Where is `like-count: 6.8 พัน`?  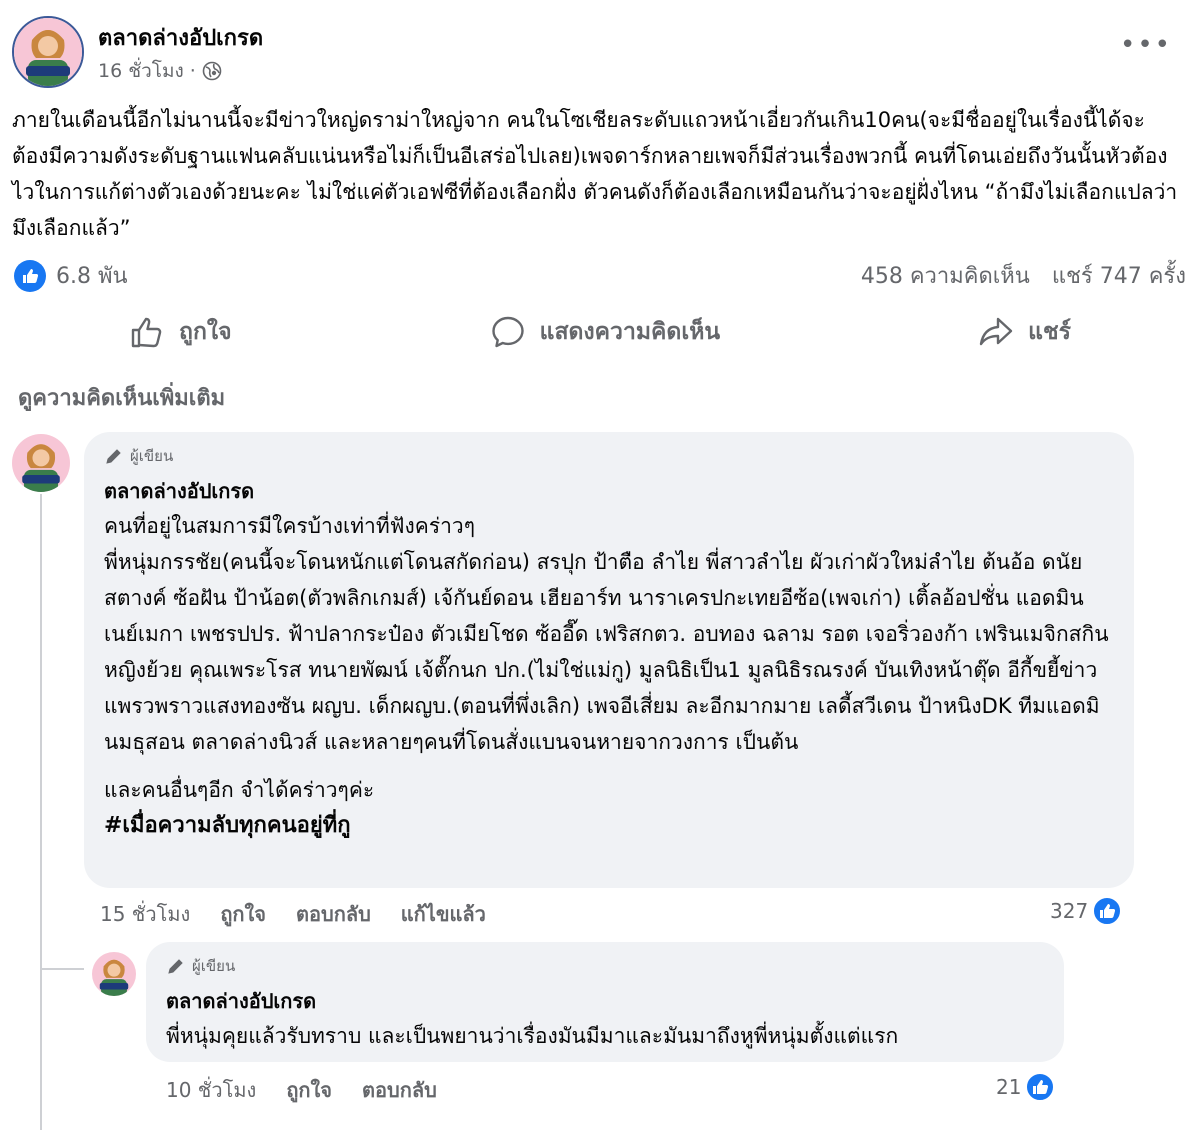 like-count: 6.8 พัน is located at coordinates (92, 276).